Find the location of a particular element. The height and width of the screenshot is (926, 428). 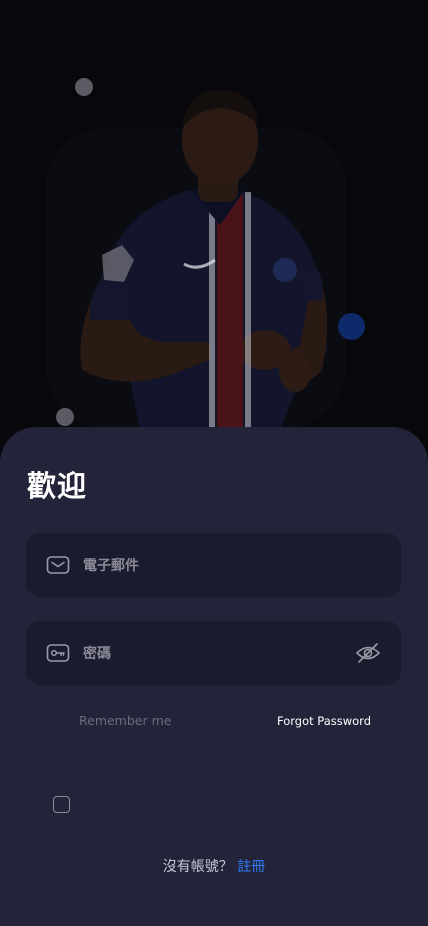

page-title: 歡迎 is located at coordinates (57, 486).